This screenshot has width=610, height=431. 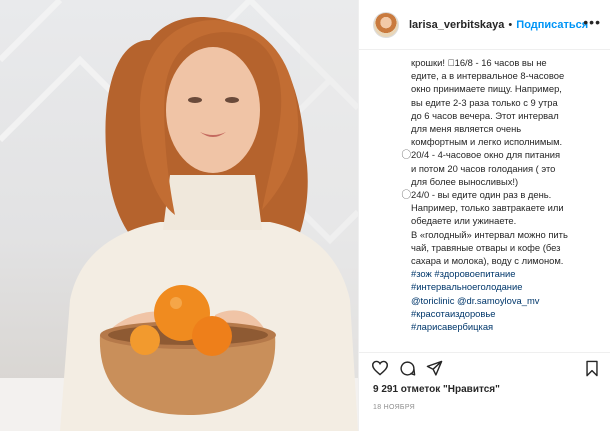 What do you see at coordinates (485, 115) in the screenshot?
I see `caption-line: до 6 часов вечера. Этот интервал` at bounding box center [485, 115].